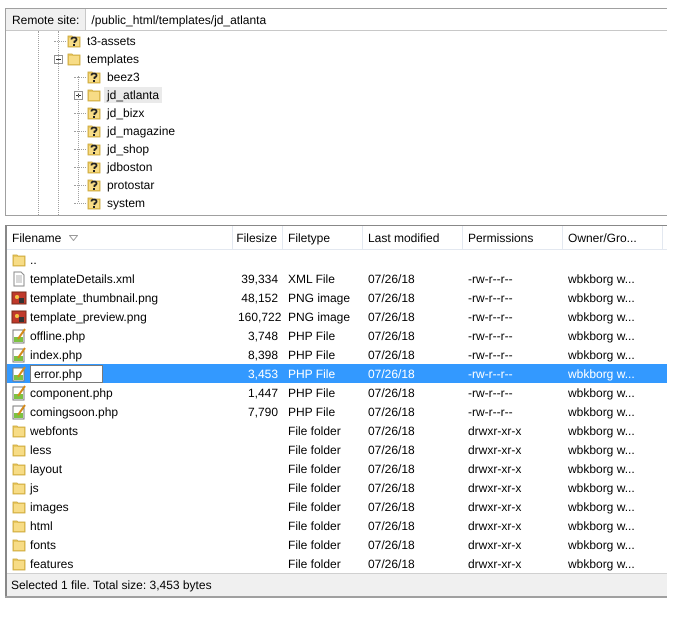 This screenshot has width=673, height=630. Describe the element at coordinates (78, 95) in the screenshot. I see `expand-icon` at that location.